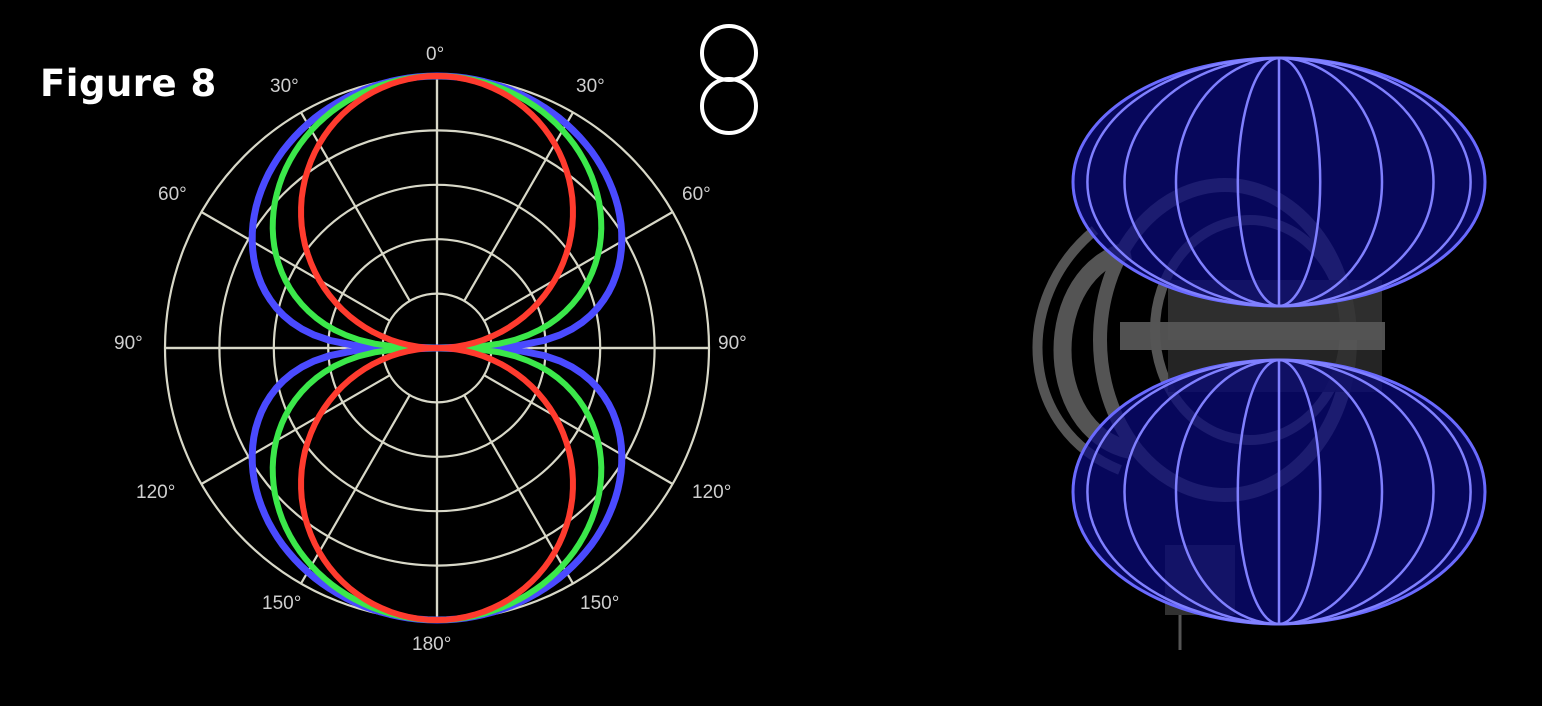 The width and height of the screenshot is (1542, 706). I want to click on label-60-left: 60°, so click(172, 194).